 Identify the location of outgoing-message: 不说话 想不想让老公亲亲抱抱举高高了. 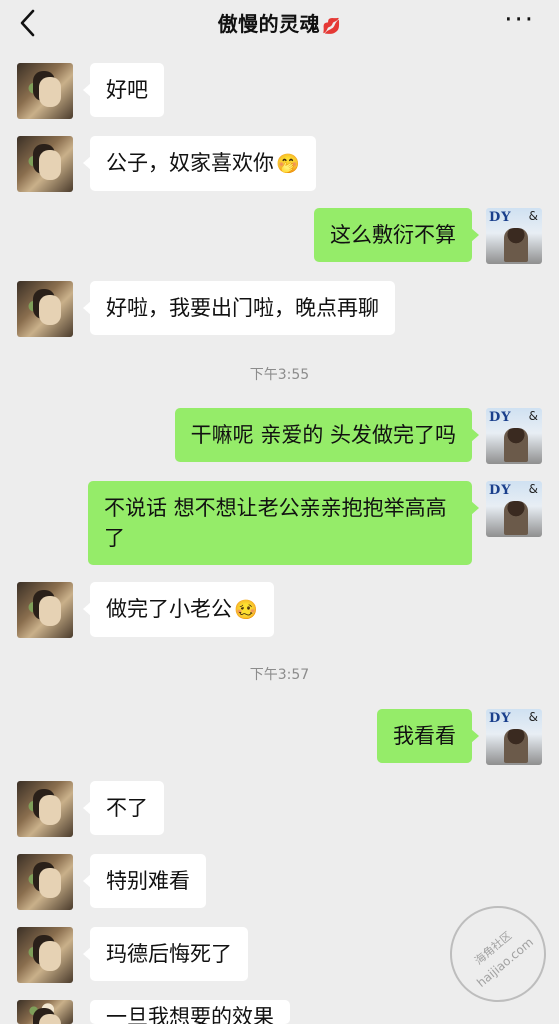
(283, 523).